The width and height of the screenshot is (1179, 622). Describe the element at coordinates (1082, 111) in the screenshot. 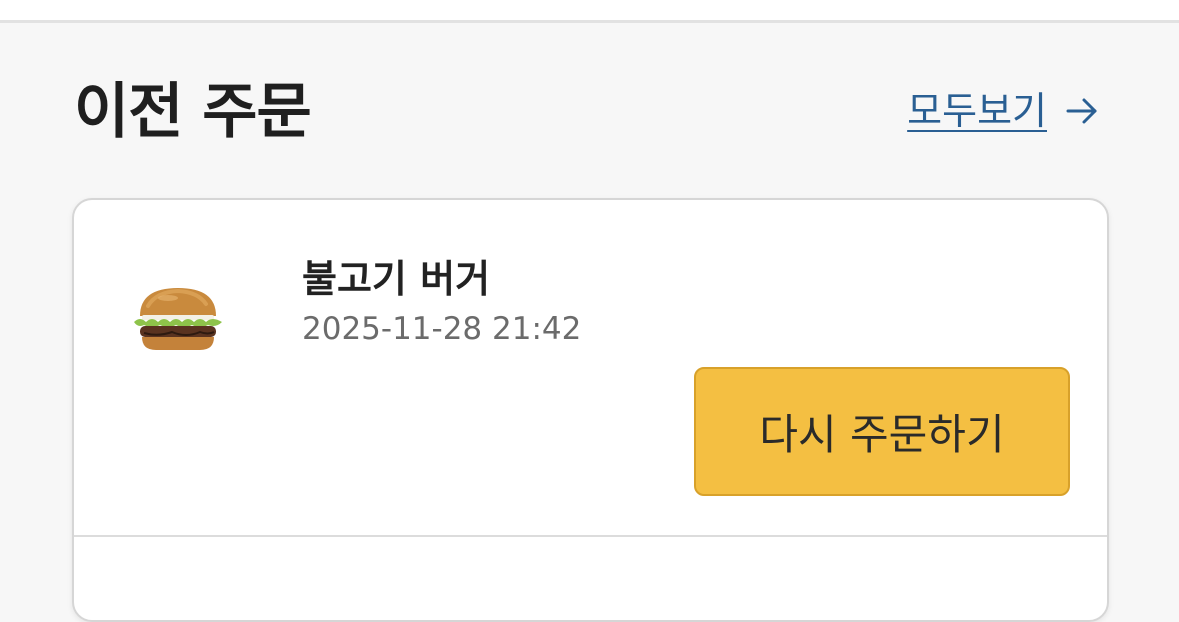

I see `arrow-right-icon` at that location.